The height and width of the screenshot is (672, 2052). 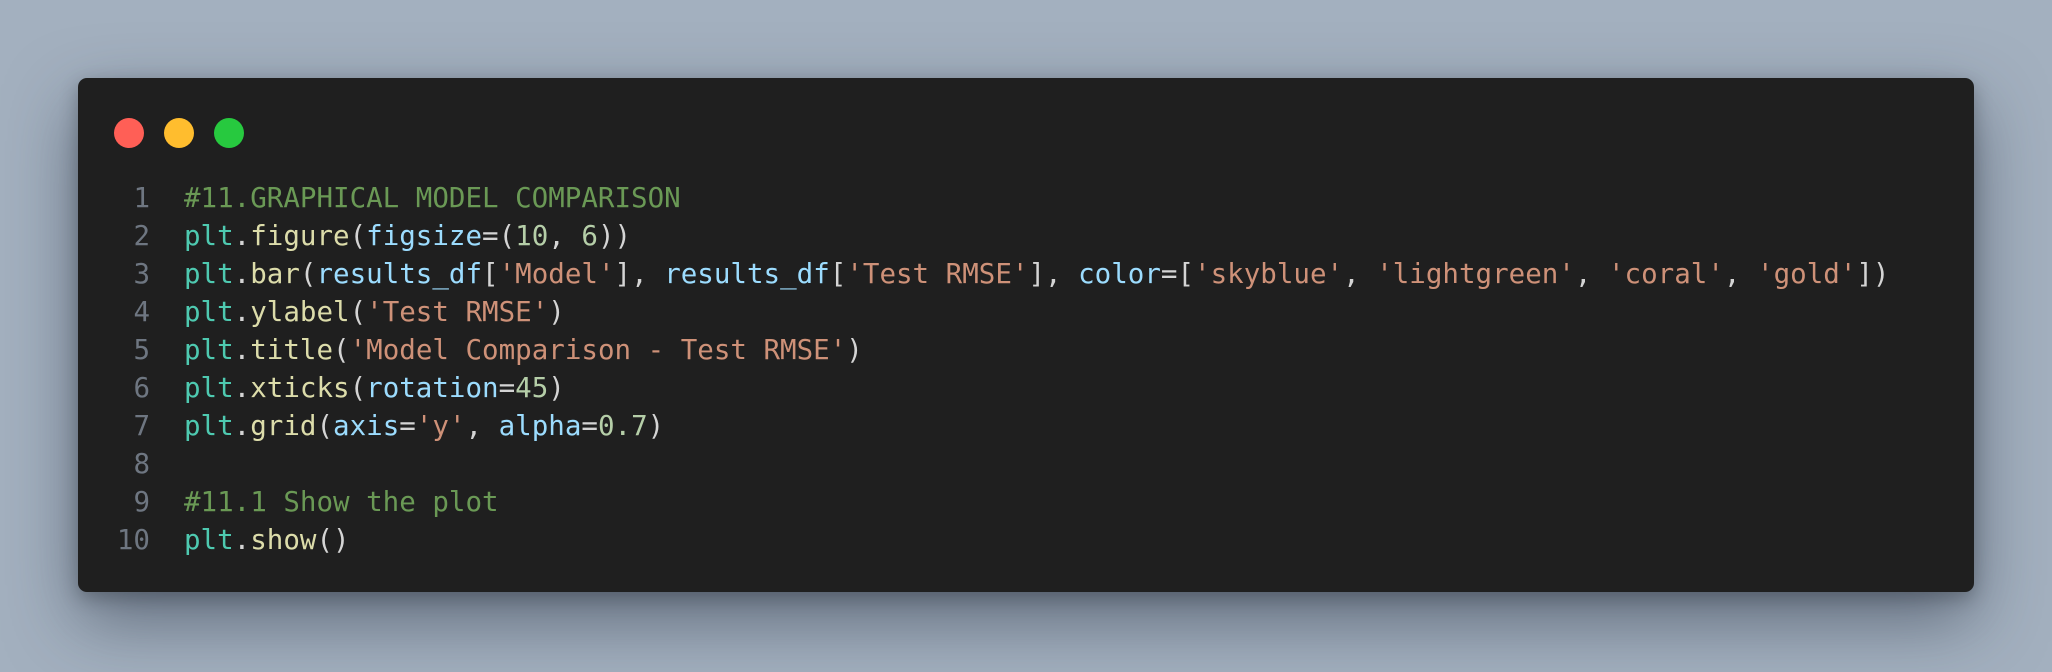 I want to click on line-number: 5, so click(x=141, y=350).